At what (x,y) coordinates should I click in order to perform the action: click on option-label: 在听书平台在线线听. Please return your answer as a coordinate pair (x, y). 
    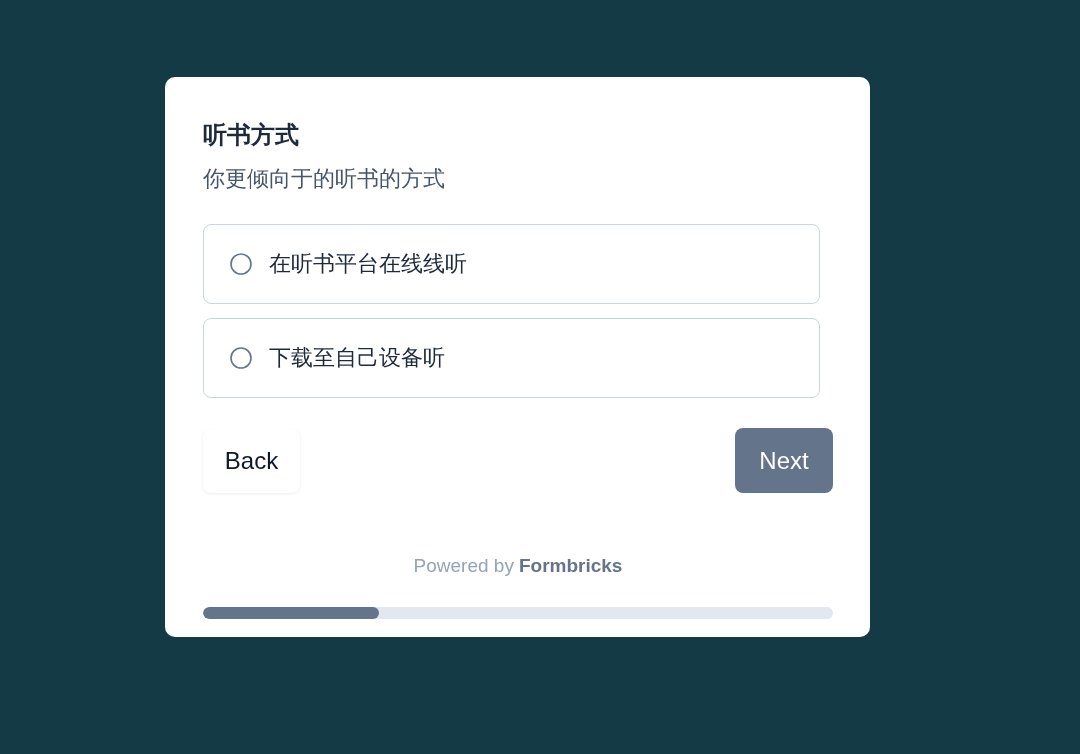
    Looking at the image, I should click on (368, 264).